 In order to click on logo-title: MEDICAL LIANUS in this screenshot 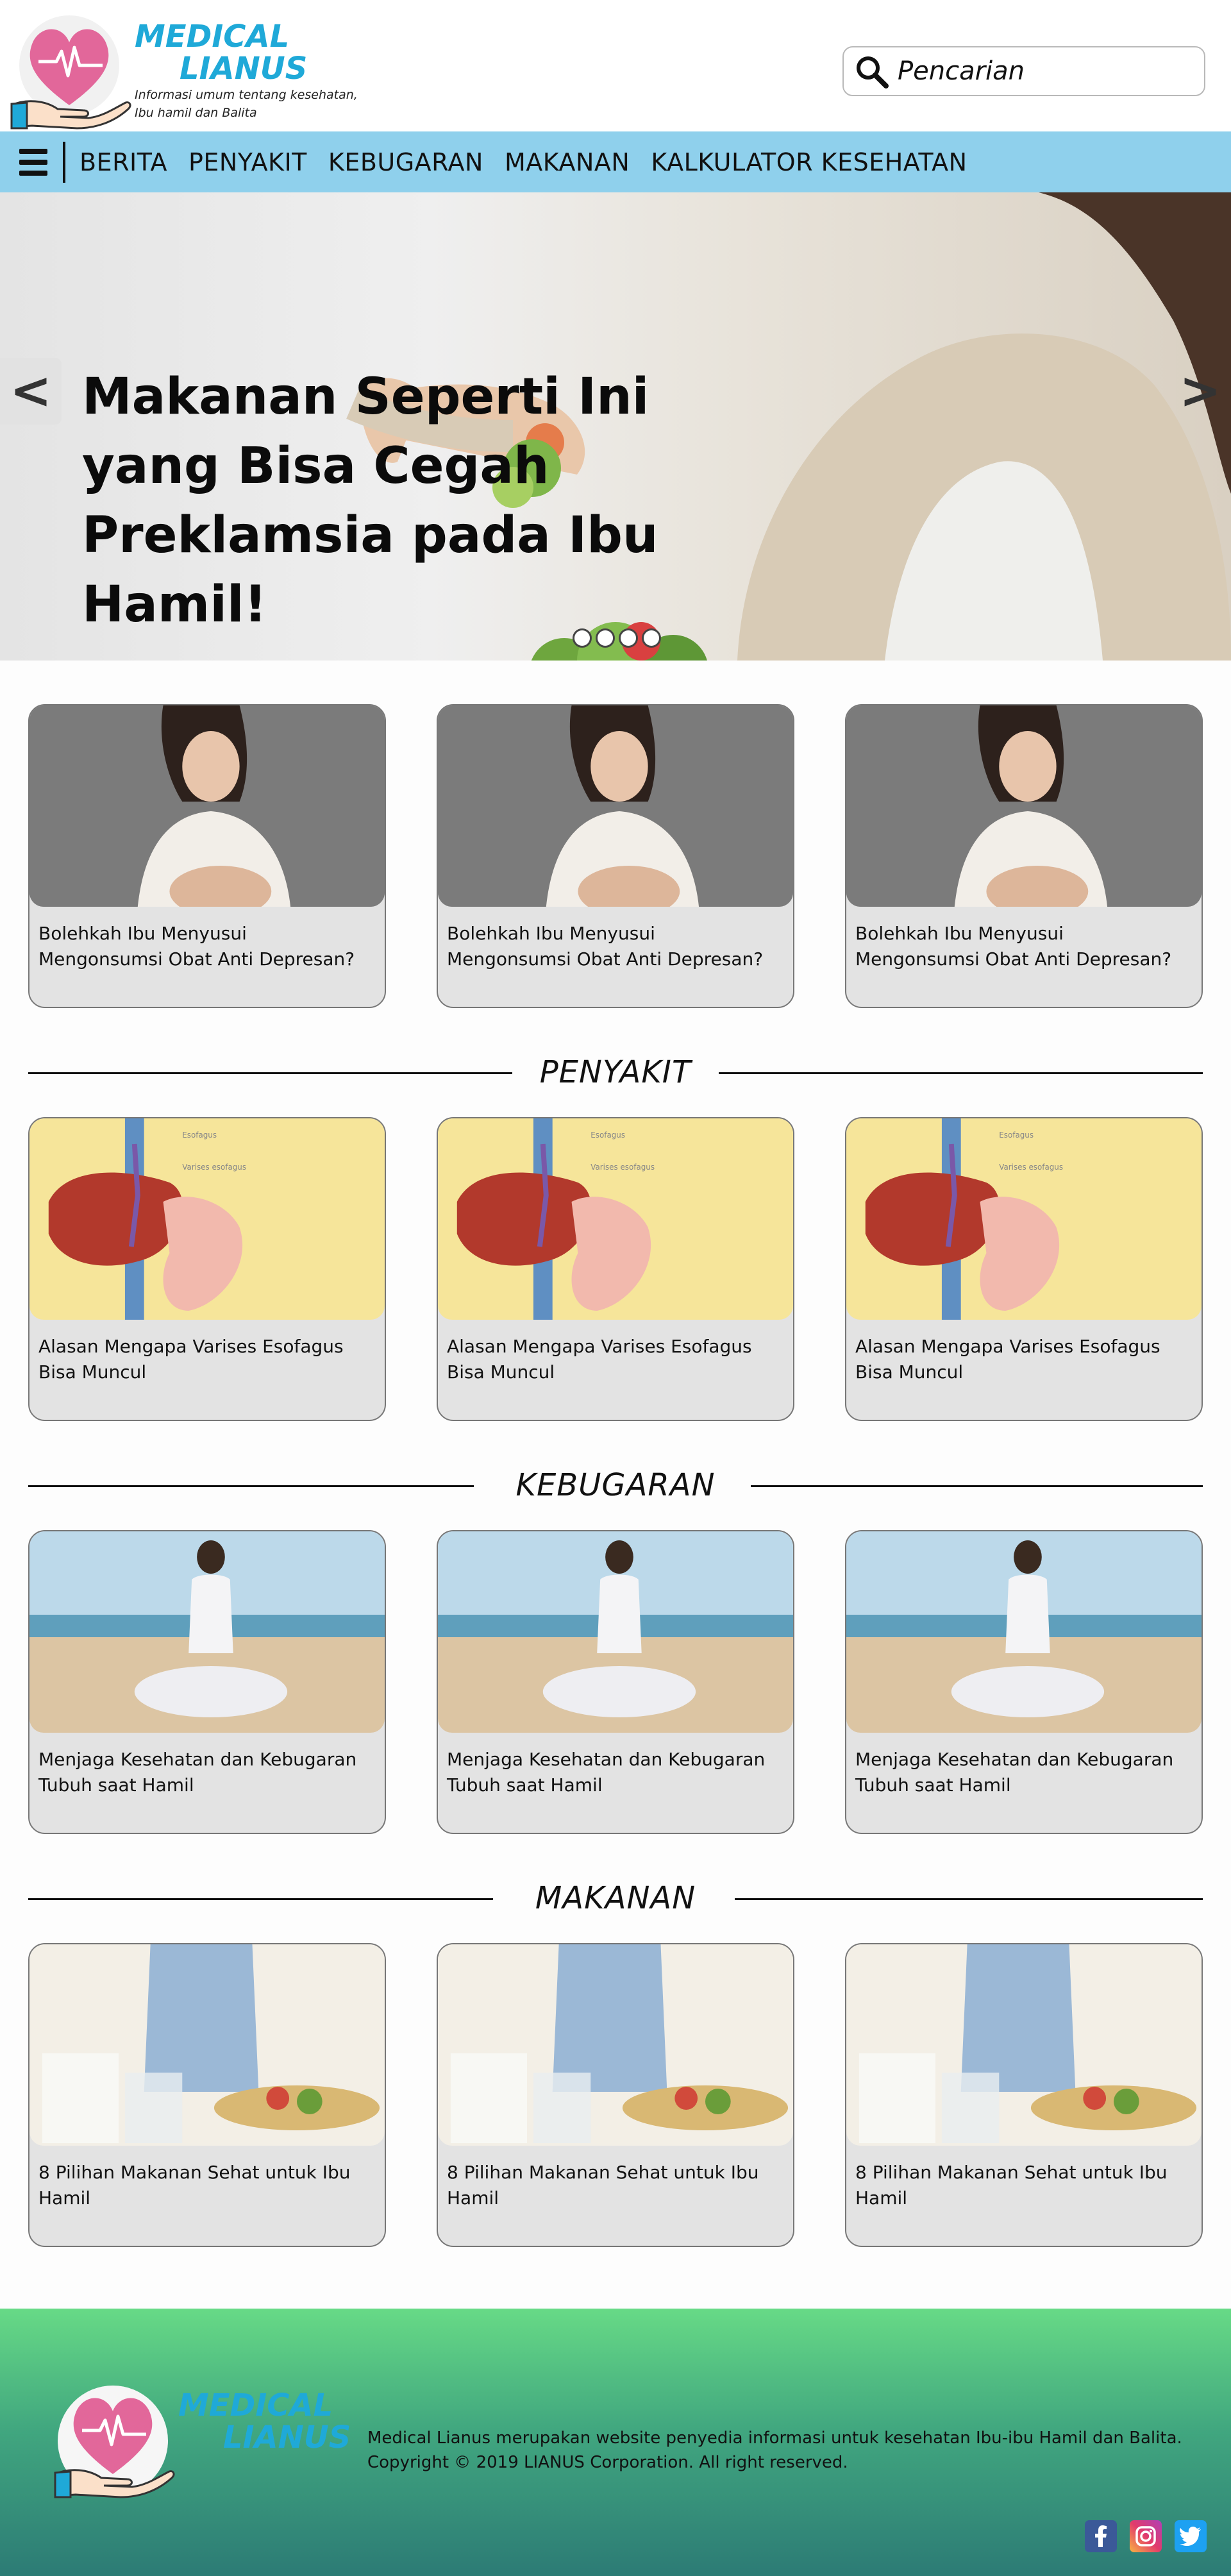, I will do `click(221, 53)`.